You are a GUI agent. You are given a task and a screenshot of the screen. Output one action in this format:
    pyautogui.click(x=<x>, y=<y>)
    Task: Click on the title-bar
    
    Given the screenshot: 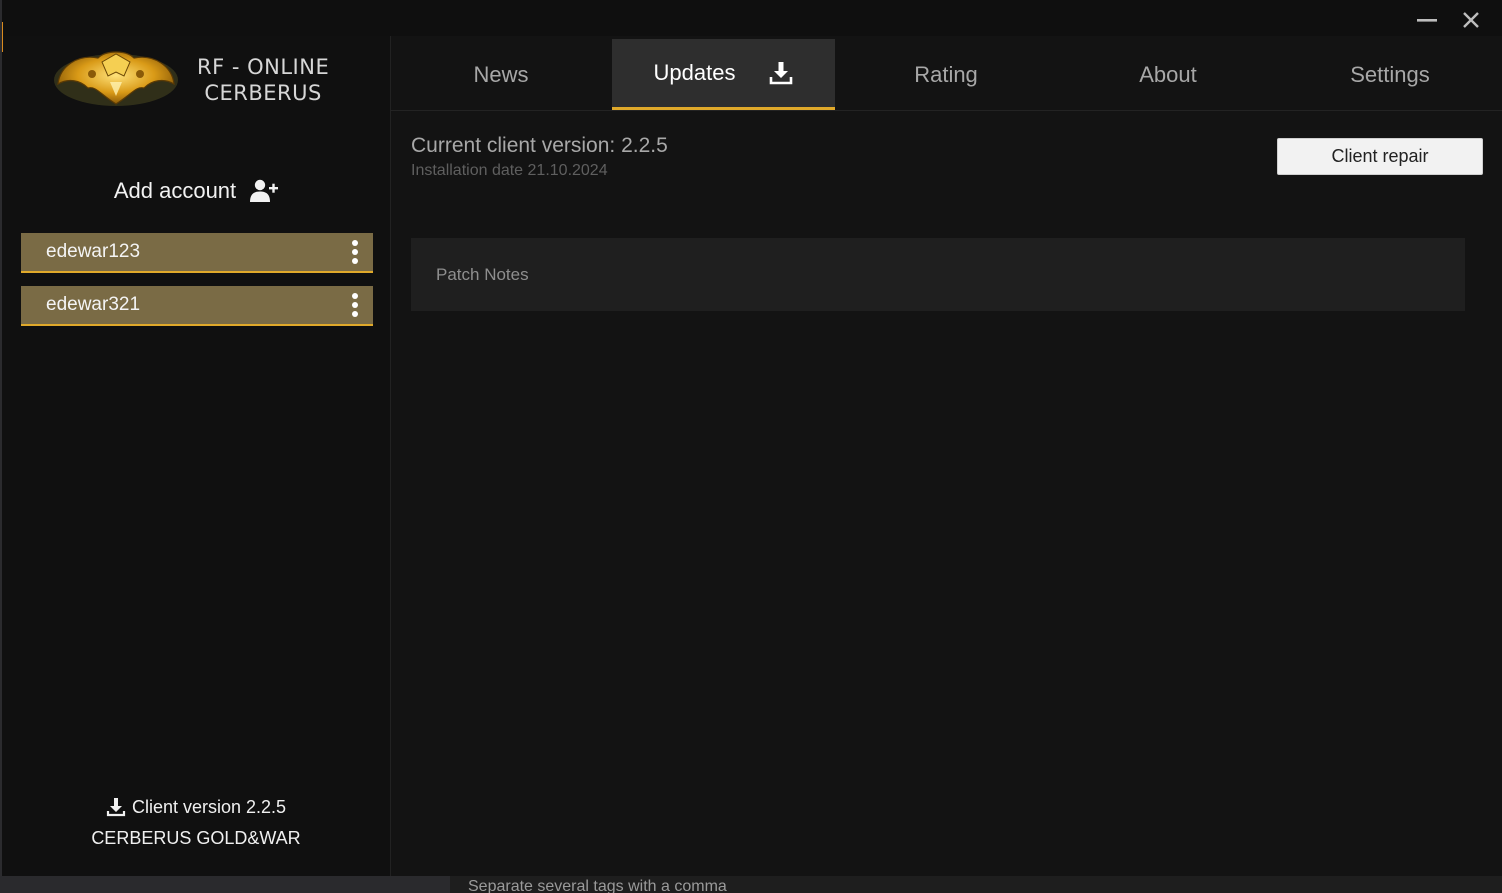 What is the action you would take?
    pyautogui.click(x=752, y=18)
    